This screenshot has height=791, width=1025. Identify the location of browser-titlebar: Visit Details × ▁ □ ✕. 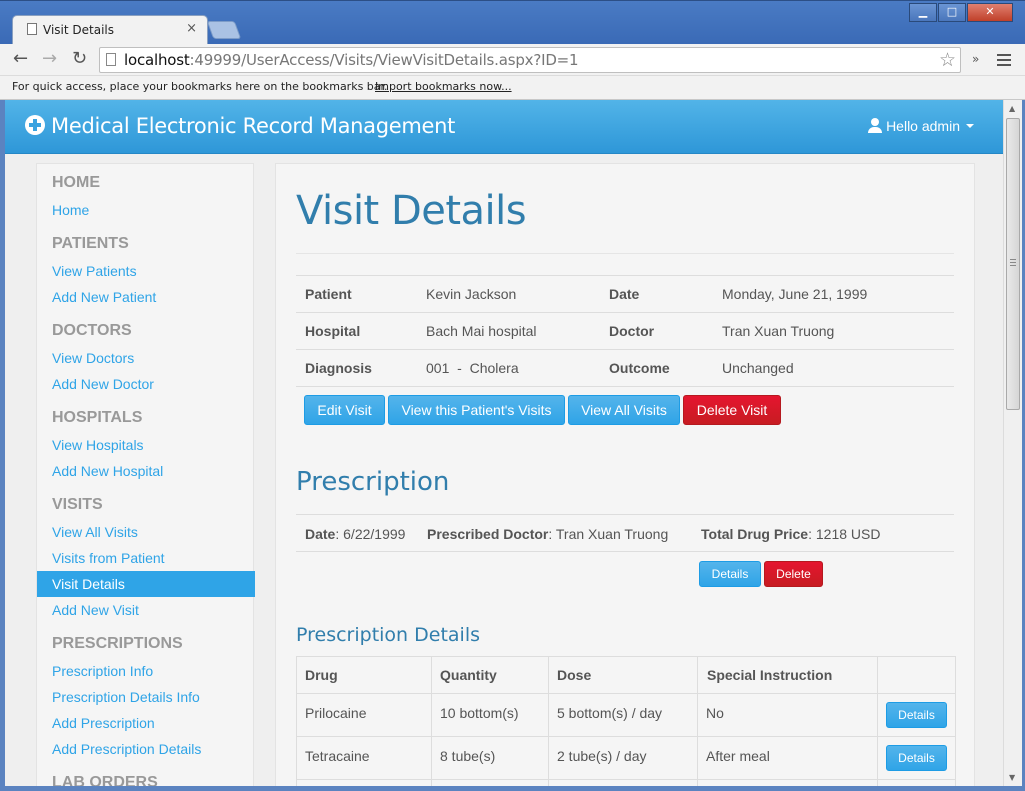
(512, 22).